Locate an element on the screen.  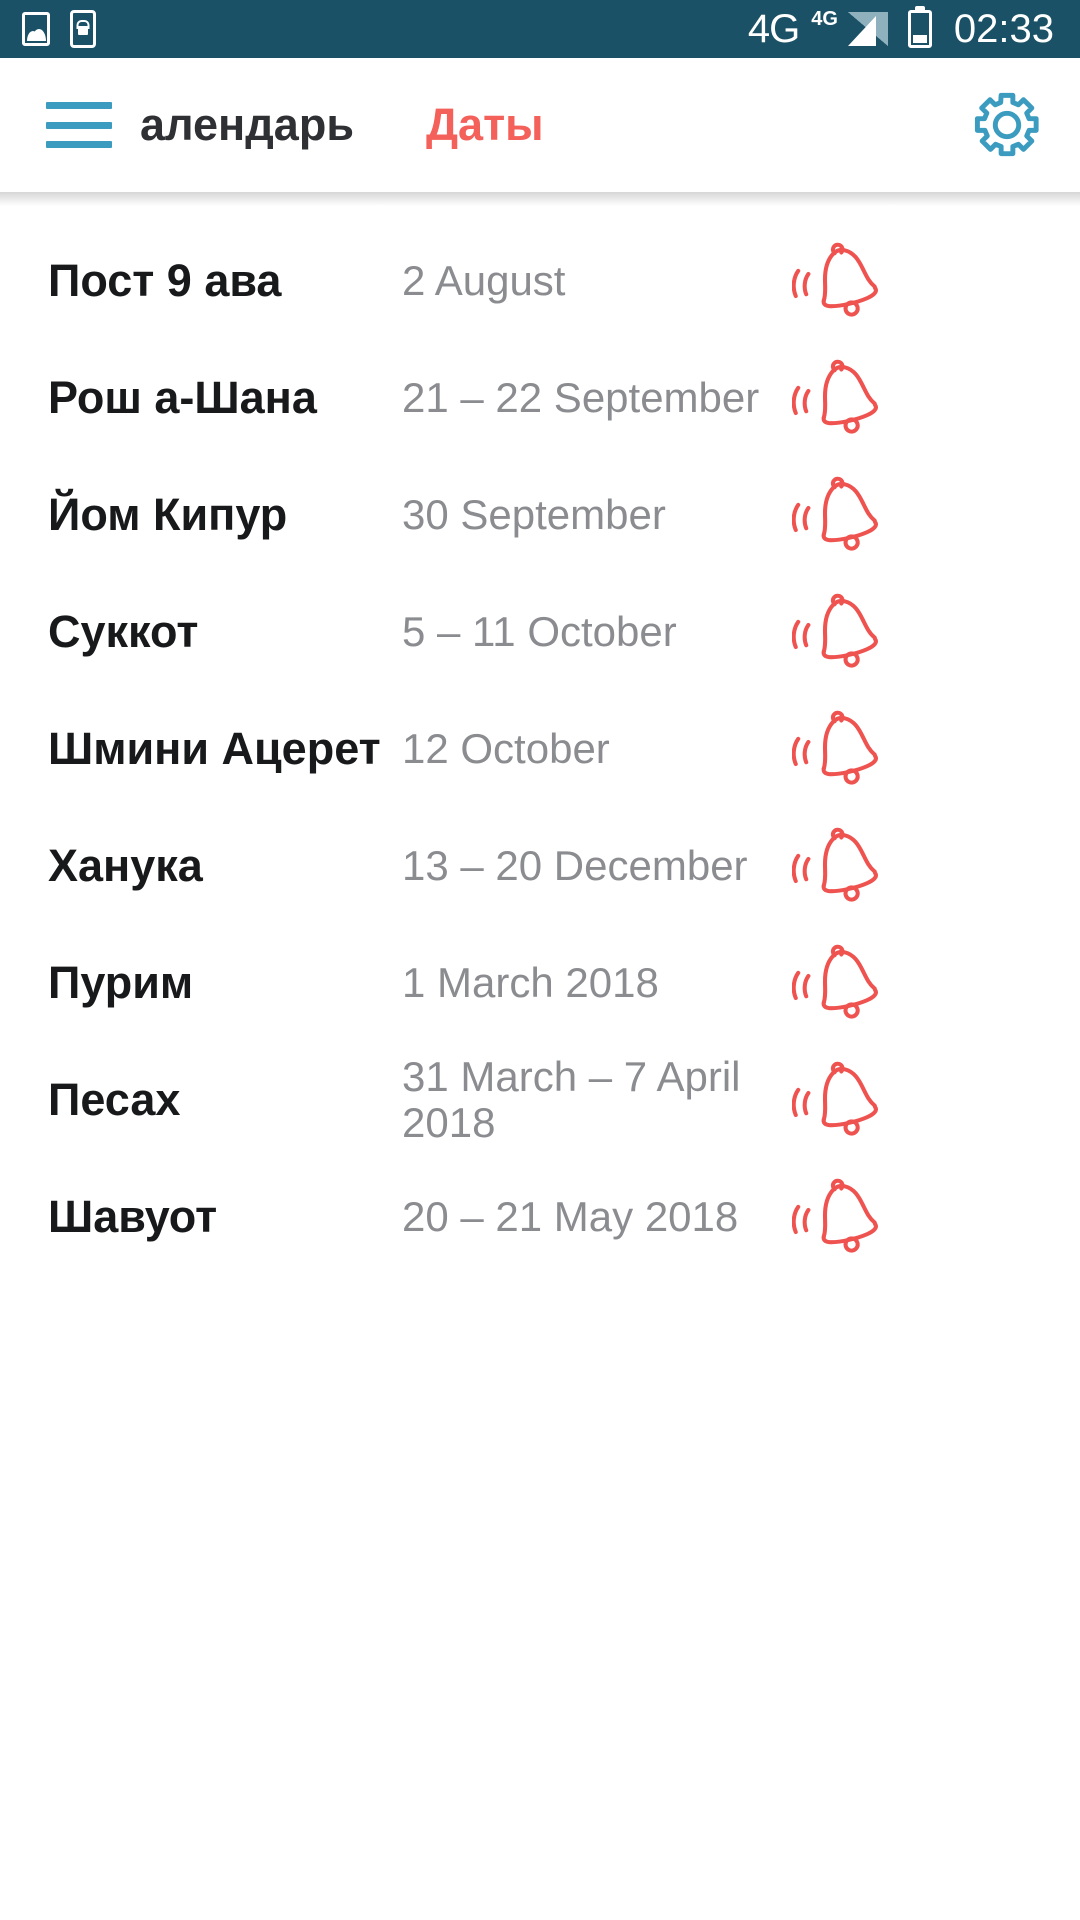
table-row: Песах 31 March – 7 April 2018 is located at coordinates (540, 1099).